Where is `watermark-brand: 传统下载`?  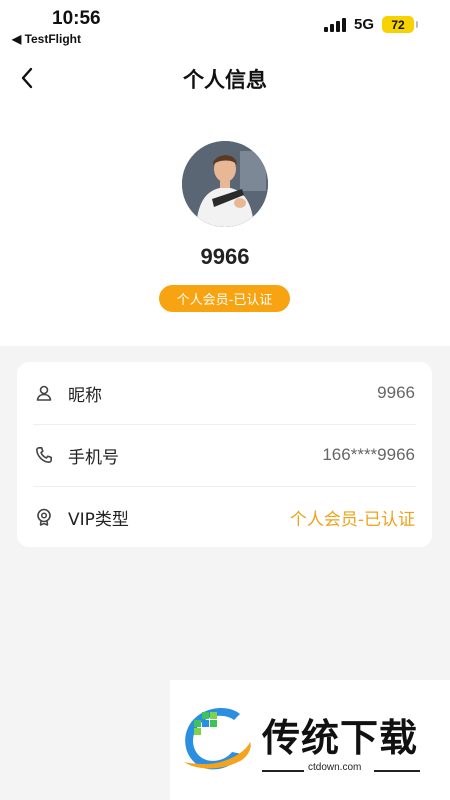
watermark-brand: 传统下载 is located at coordinates (340, 738).